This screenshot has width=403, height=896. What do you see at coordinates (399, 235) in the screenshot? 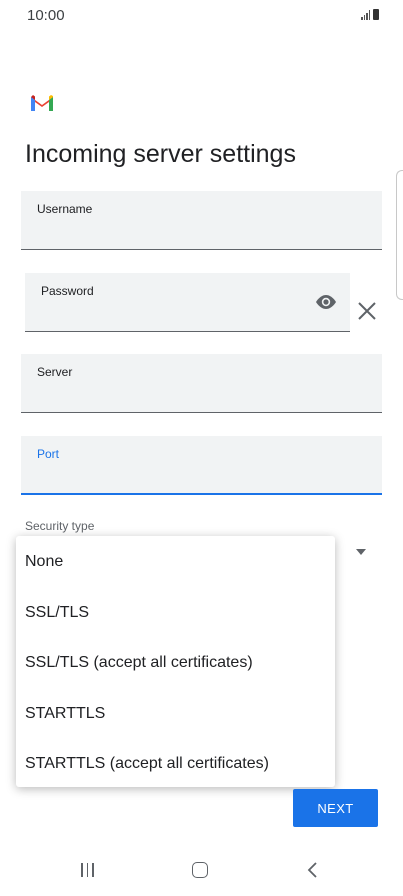
I see `scroll-indicator` at bounding box center [399, 235].